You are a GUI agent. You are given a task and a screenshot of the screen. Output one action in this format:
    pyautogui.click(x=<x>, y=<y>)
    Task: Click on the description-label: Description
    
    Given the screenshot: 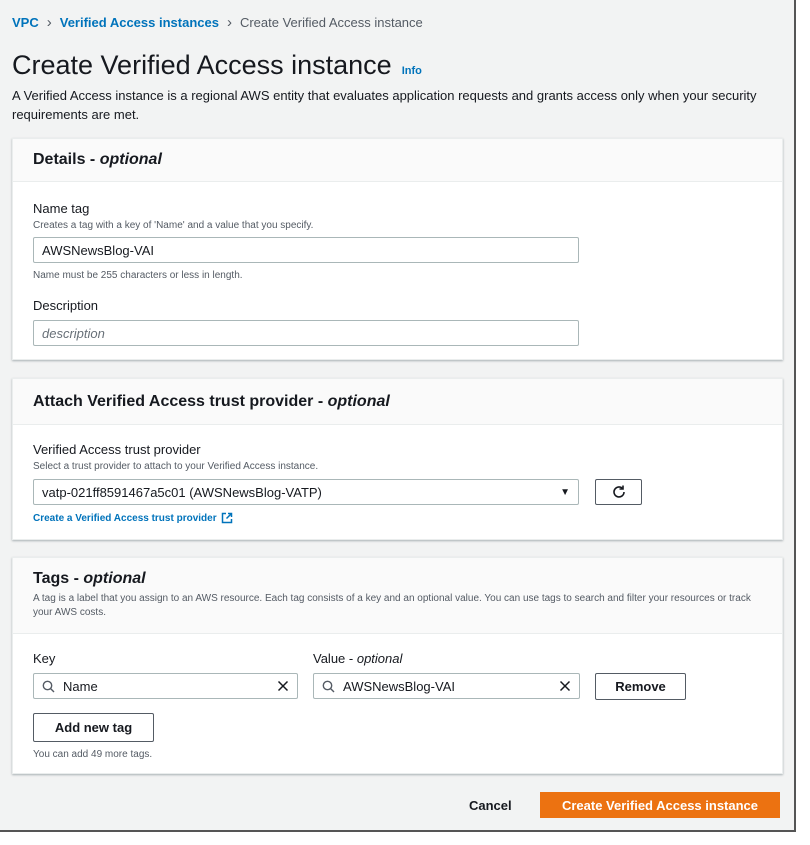 What is the action you would take?
    pyautogui.click(x=66, y=305)
    